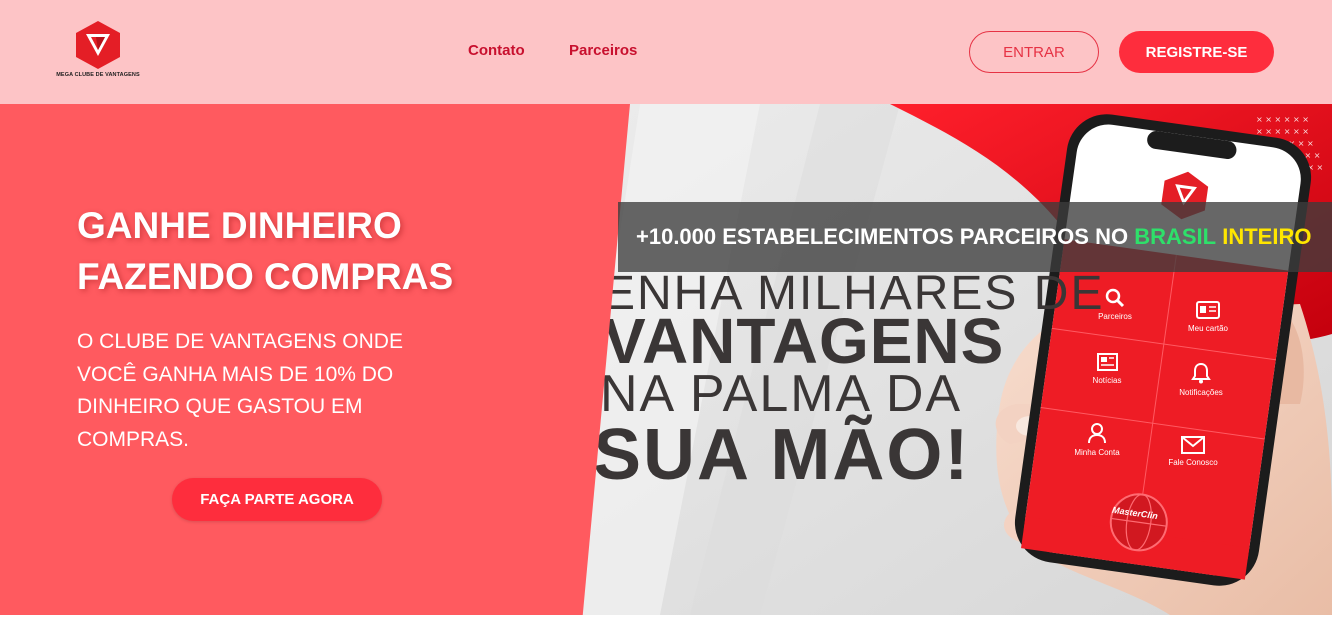 The image size is (1332, 643). What do you see at coordinates (239, 225) in the screenshot?
I see `hero-headline-line1: GANHE DINHEIRO` at bounding box center [239, 225].